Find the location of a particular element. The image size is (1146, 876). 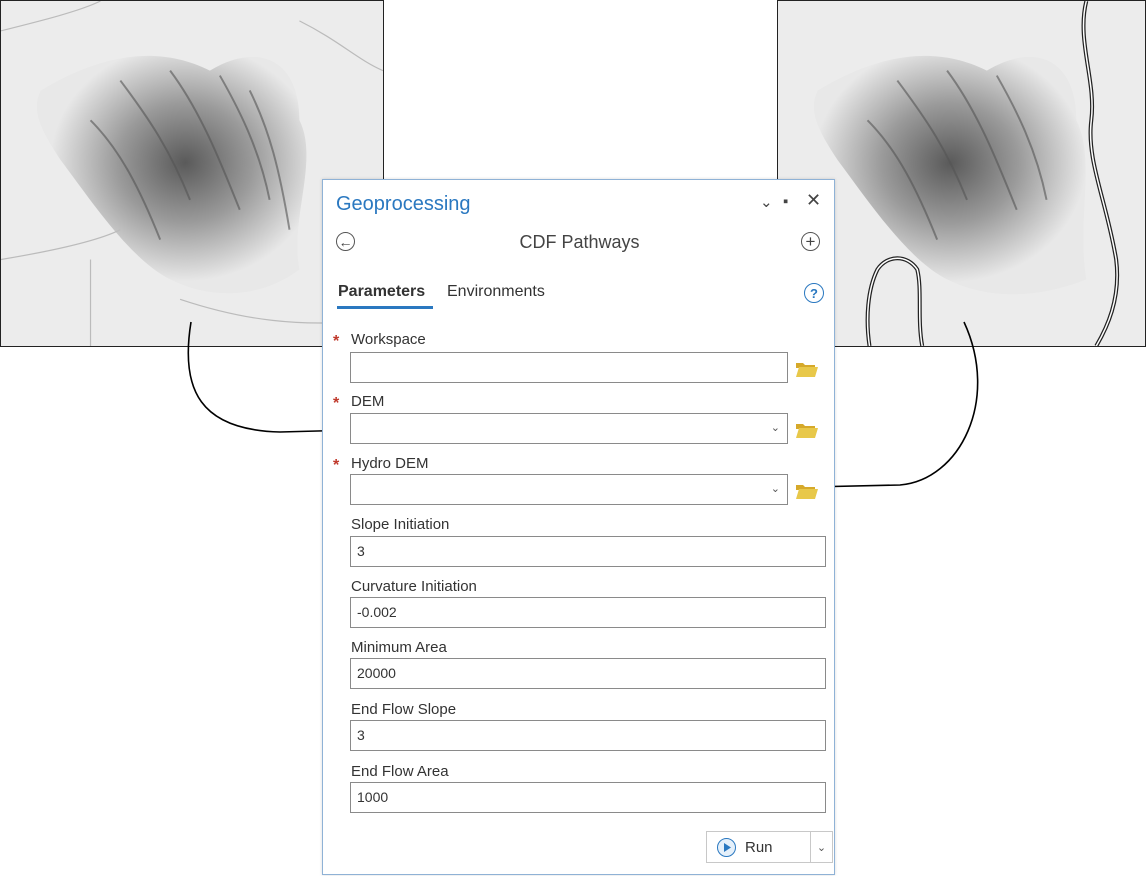

run-button: Run is located at coordinates (758, 847).